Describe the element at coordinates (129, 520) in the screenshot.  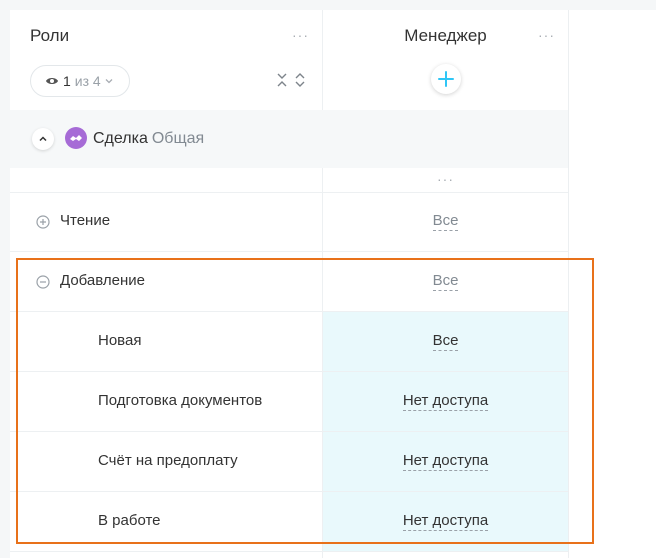
I see `permission-label: В работе` at that location.